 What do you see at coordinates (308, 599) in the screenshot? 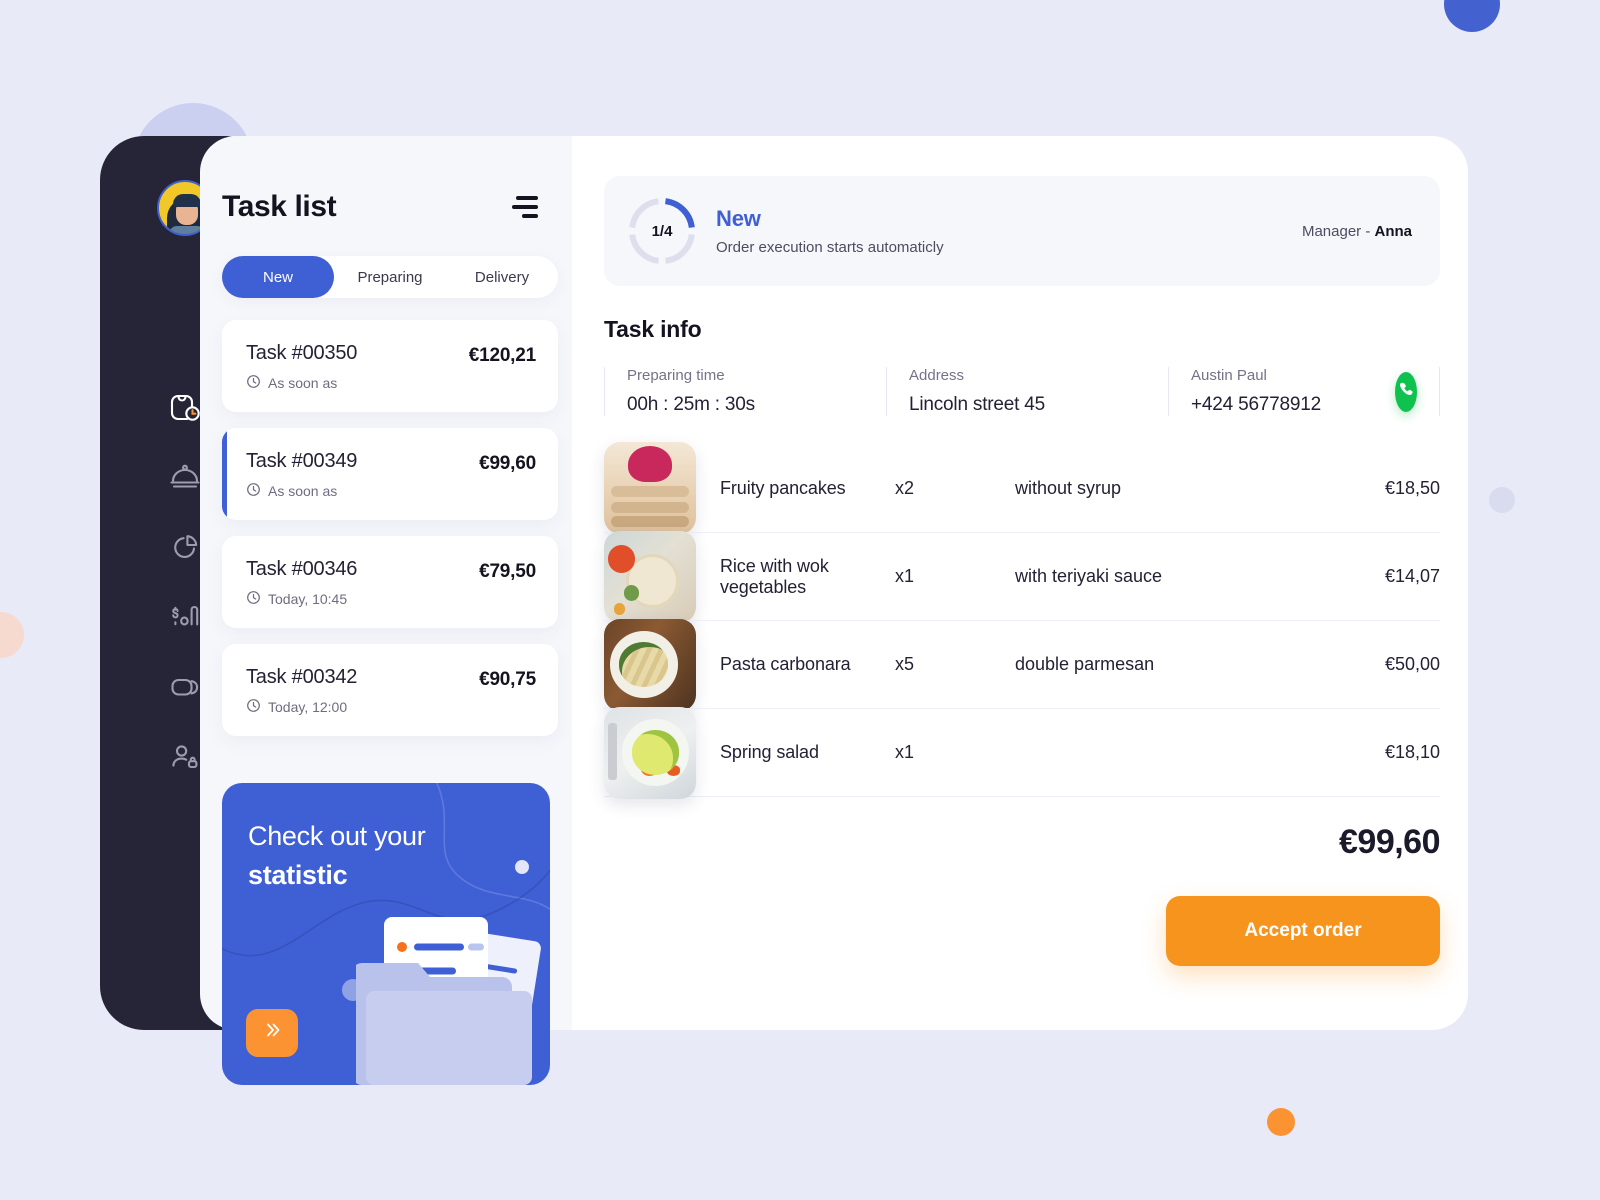
I see `task-card-time: Today, 10:45` at bounding box center [308, 599].